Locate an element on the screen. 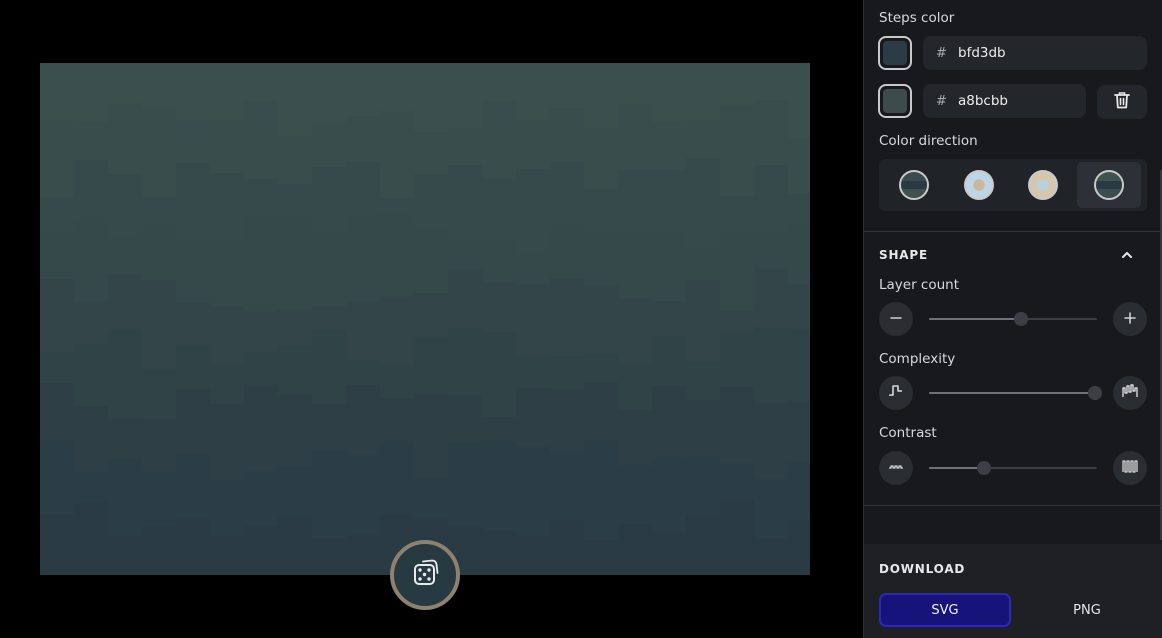  contrast-decrease-button is located at coordinates (896, 468).